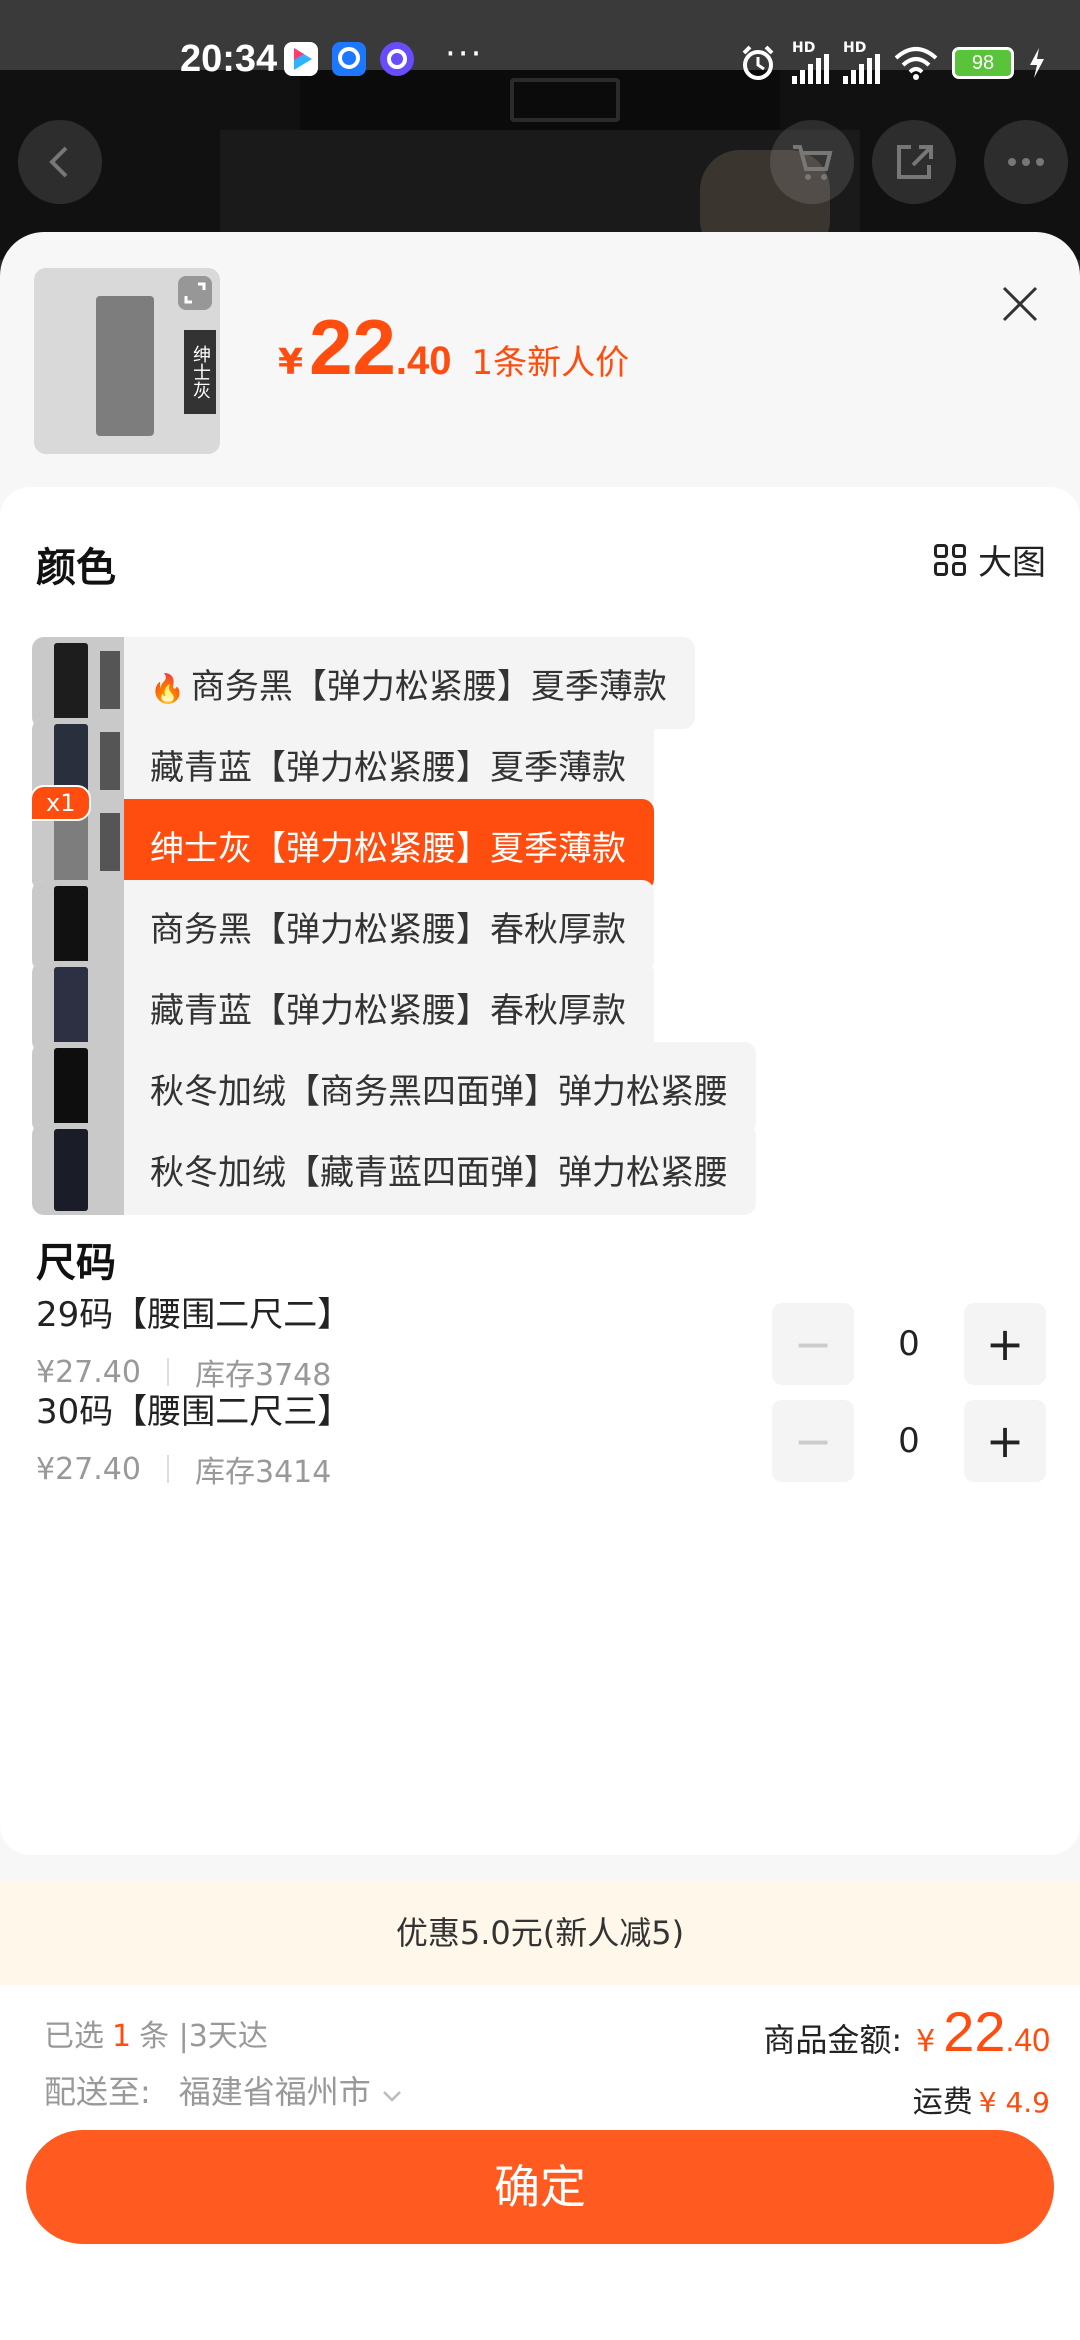  Describe the element at coordinates (394, 1169) in the screenshot. I see `color-option: 秋冬加绒【藏青蓝四面弹】弹力松紧腰` at that location.